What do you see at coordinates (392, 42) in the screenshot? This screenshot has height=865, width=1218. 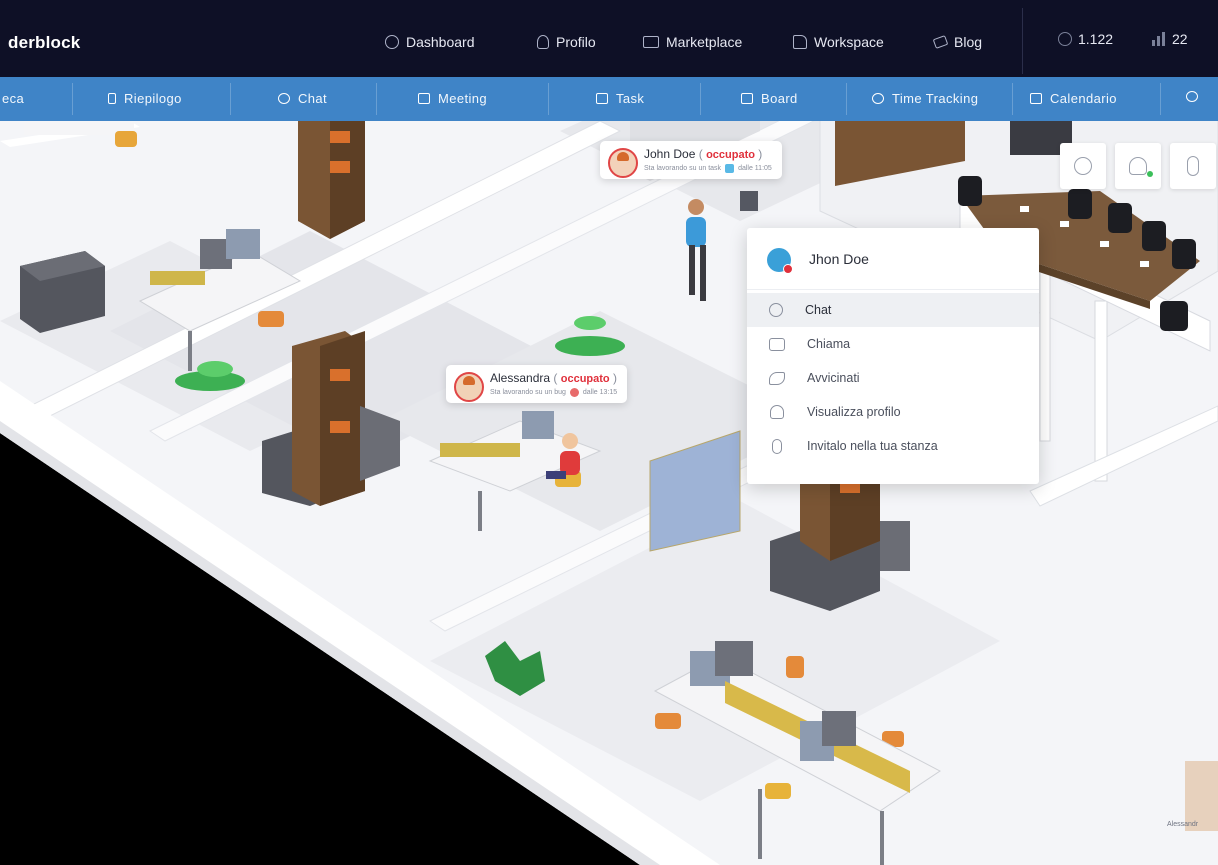 I see `dashboard-icon` at bounding box center [392, 42].